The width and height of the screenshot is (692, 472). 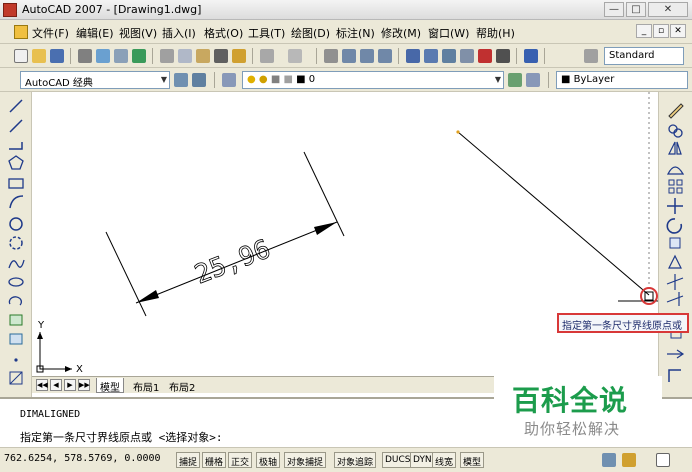 I want to click on menu-dimension: 标注(N), so click(x=355, y=33).